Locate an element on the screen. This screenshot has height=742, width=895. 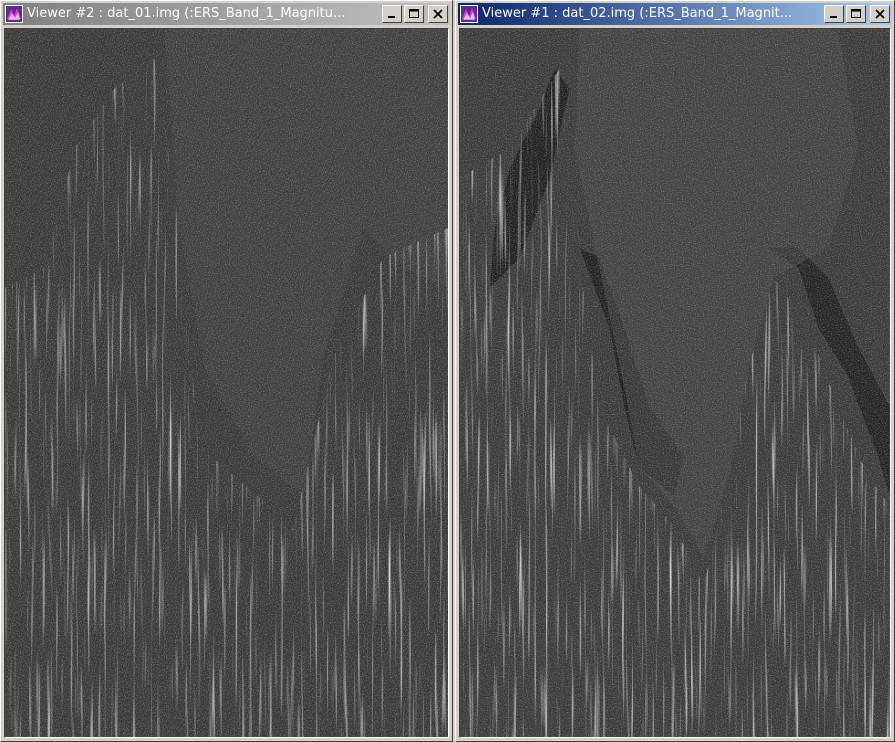
viewer-2-window-controls is located at coordinates (415, 14).